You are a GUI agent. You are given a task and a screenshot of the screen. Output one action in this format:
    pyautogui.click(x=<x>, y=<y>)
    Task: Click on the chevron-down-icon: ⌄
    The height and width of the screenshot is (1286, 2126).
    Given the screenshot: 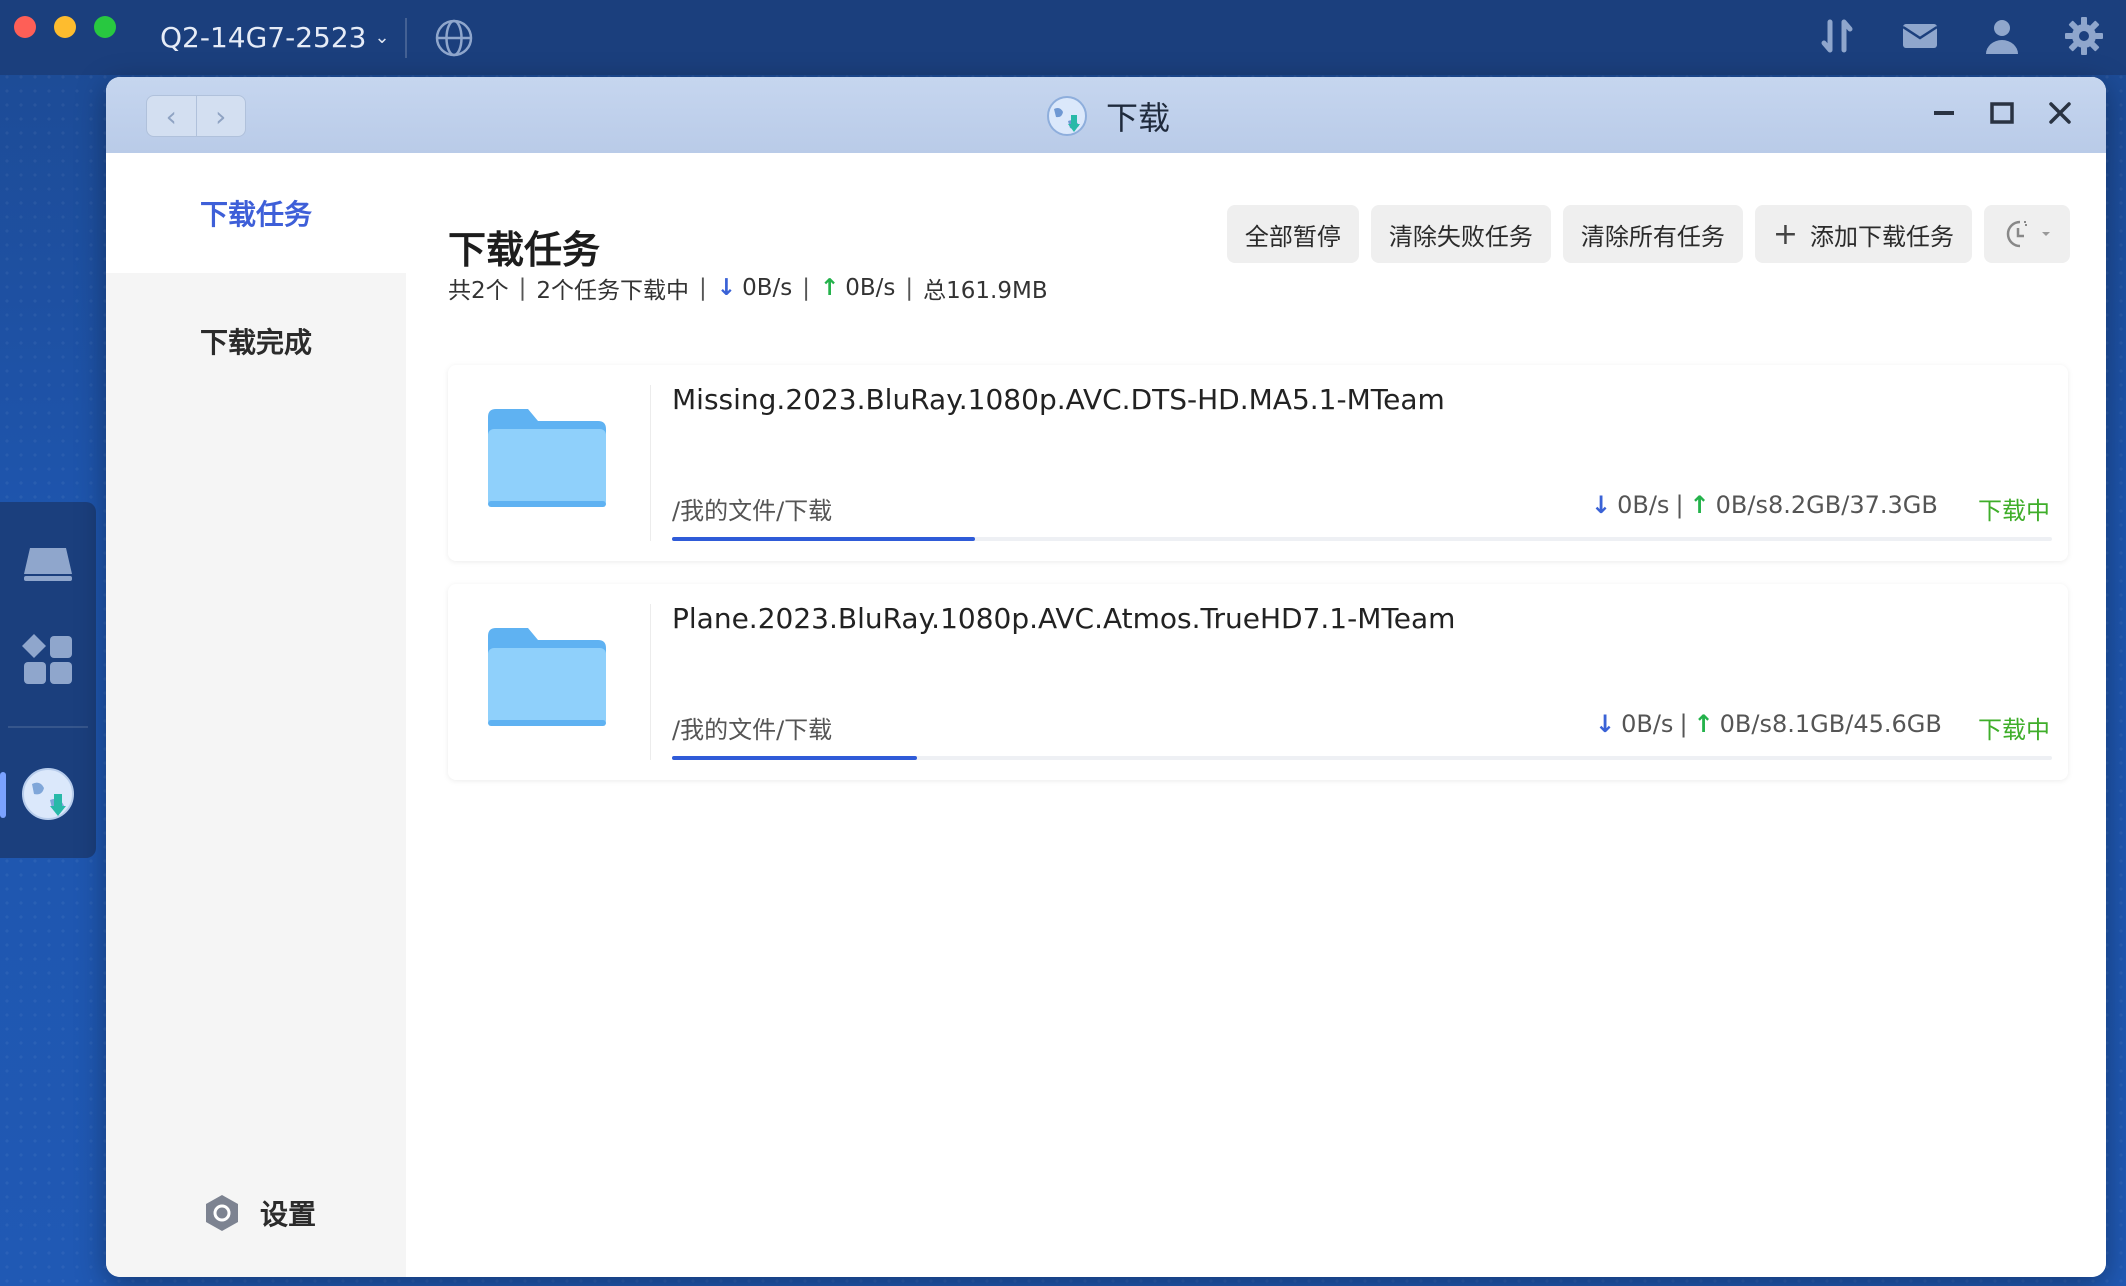 What is the action you would take?
    pyautogui.click(x=382, y=37)
    